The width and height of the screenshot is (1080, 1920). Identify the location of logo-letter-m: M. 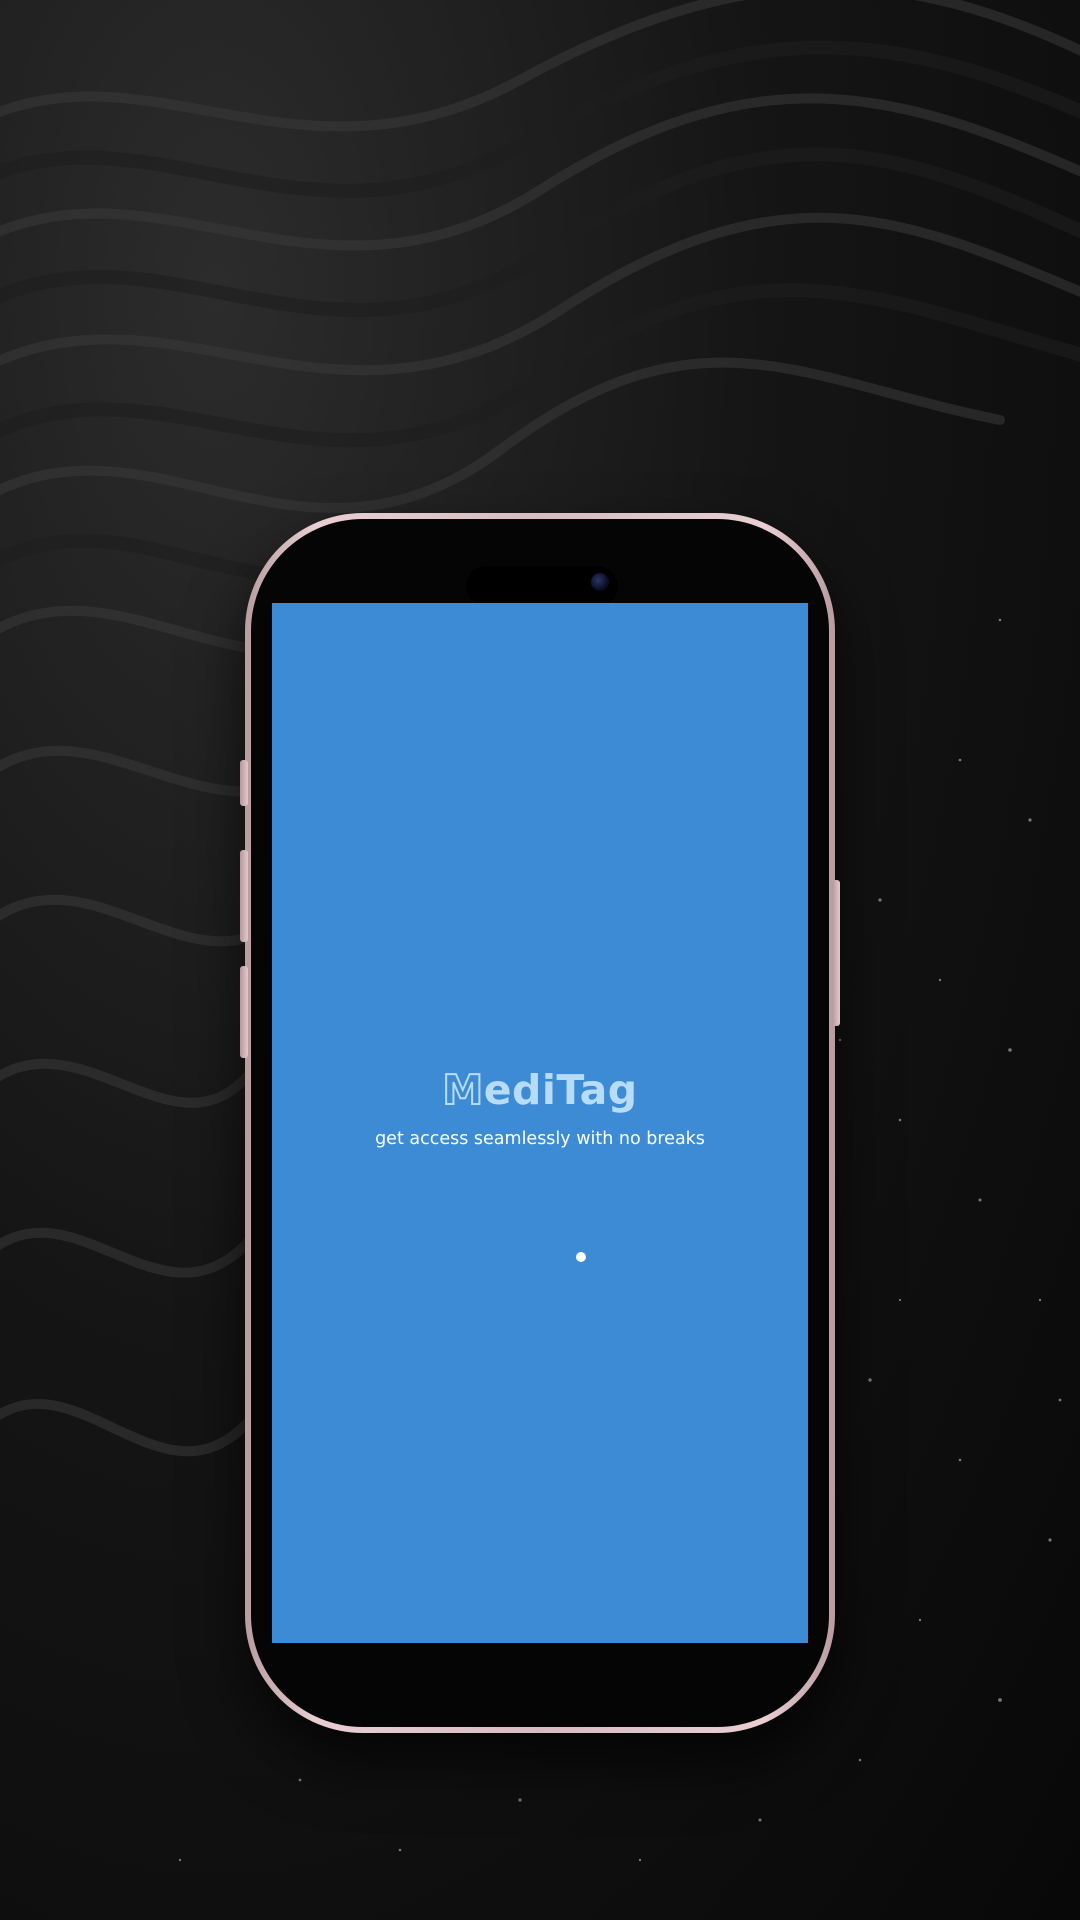
(462, 1090).